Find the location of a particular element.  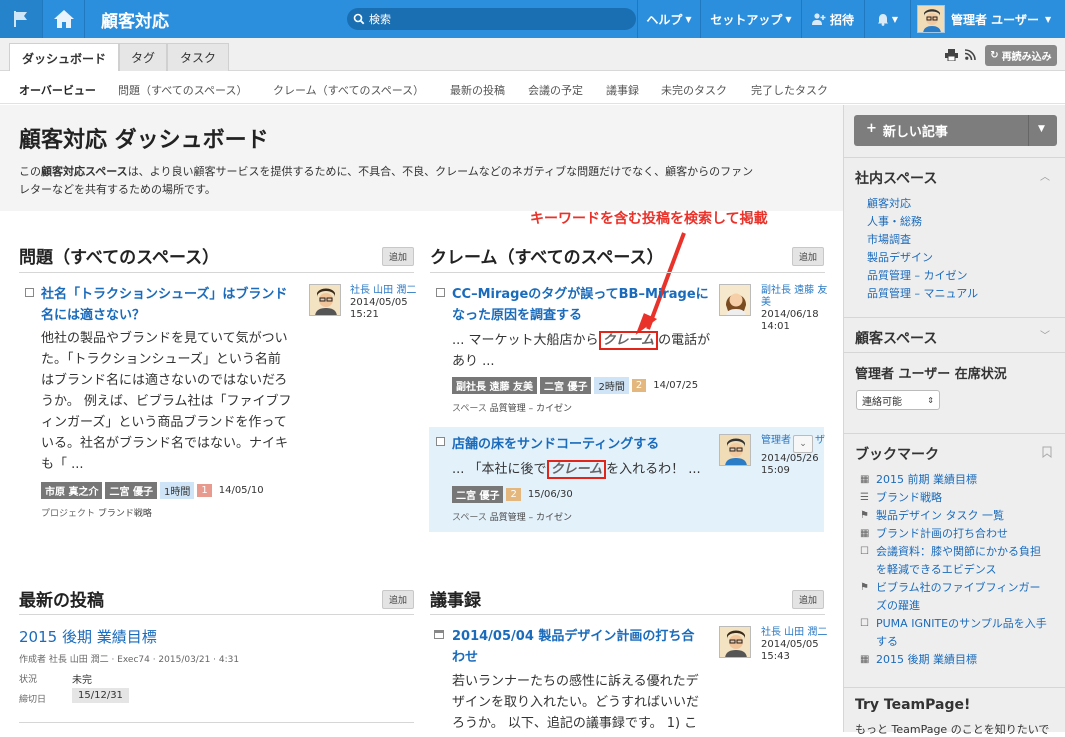

bookmark-icon is located at coordinates (1047, 452).